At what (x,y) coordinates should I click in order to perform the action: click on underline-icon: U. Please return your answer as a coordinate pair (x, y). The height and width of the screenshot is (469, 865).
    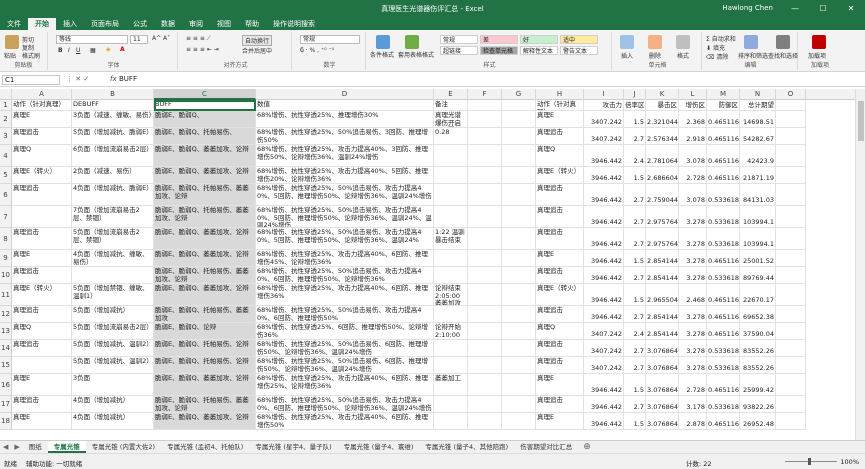
    Looking at the image, I should click on (78, 50).